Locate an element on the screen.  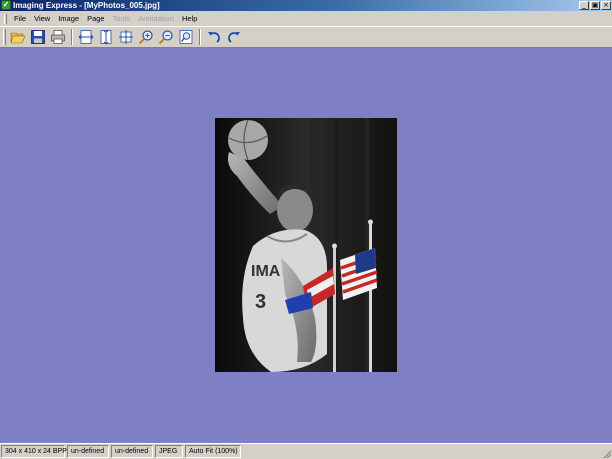
menu-image: Image is located at coordinates (68, 19).